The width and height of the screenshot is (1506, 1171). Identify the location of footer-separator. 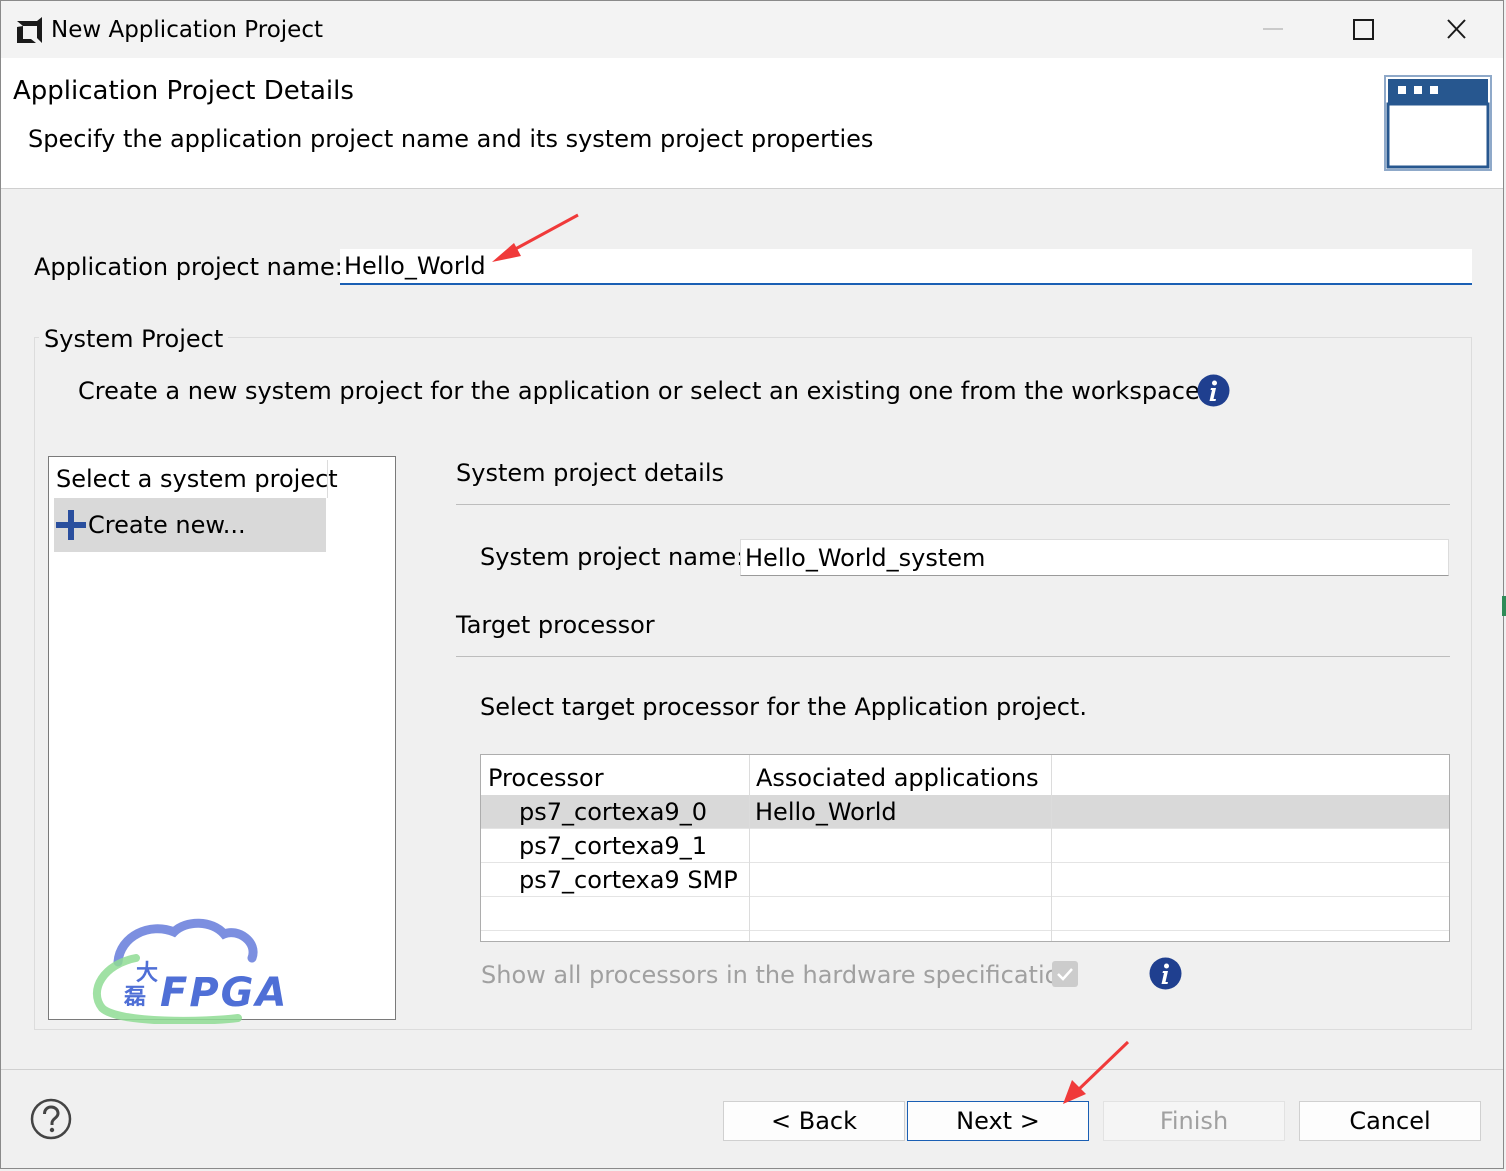
(752, 1069).